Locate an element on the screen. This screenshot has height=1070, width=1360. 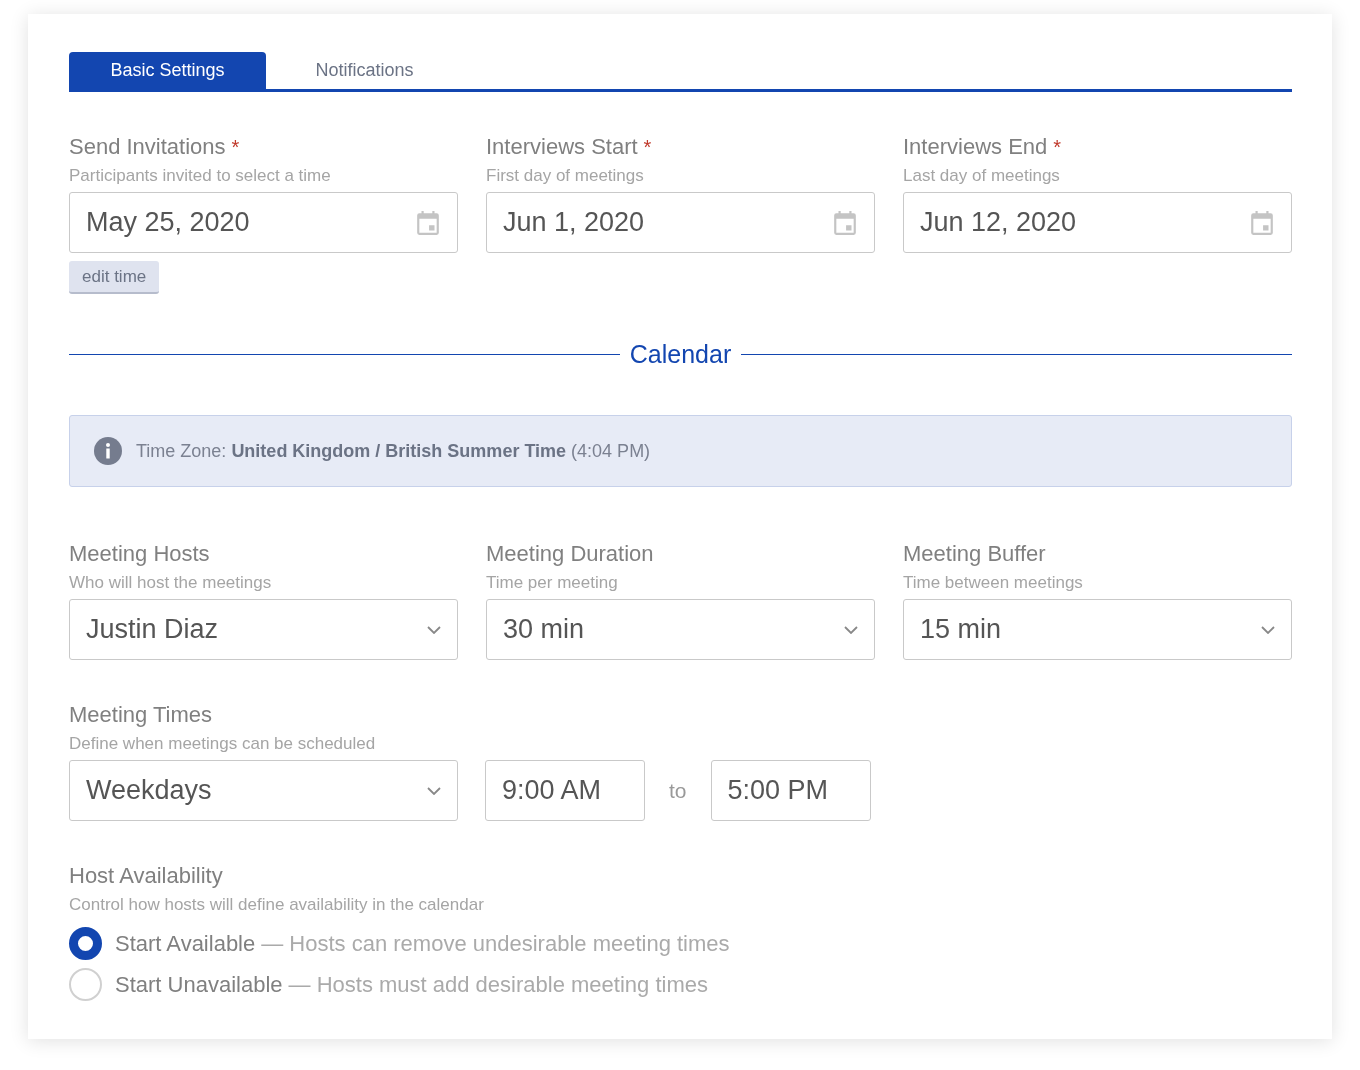
date-field: May 25, 2020 is located at coordinates (263, 222).